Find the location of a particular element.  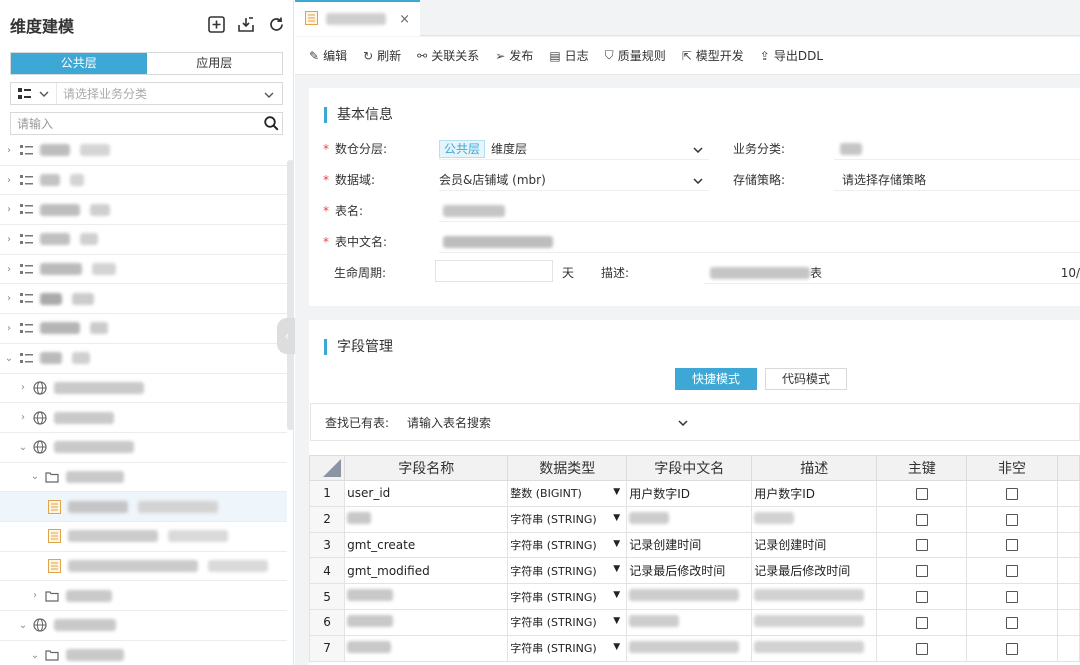

field-cn-name-cell: 记录创建时间 is located at coordinates (689, 545).